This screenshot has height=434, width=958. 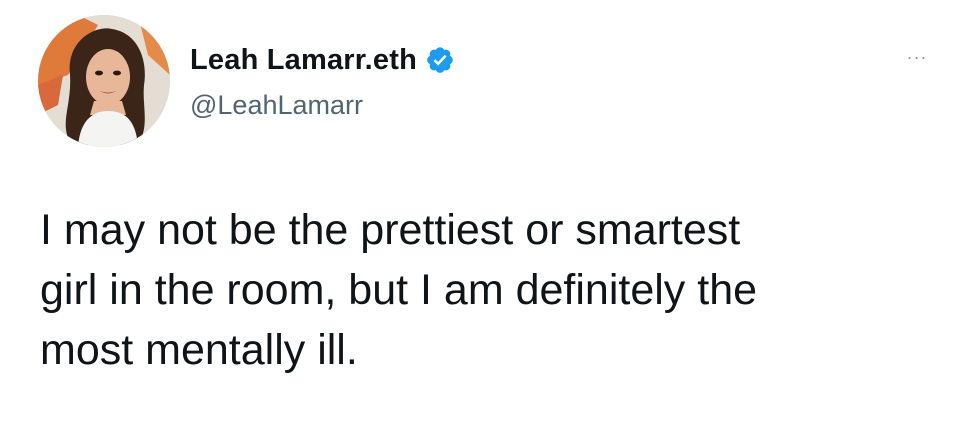 I want to click on author-row: Leah Lamarr.eth, so click(x=322, y=60).